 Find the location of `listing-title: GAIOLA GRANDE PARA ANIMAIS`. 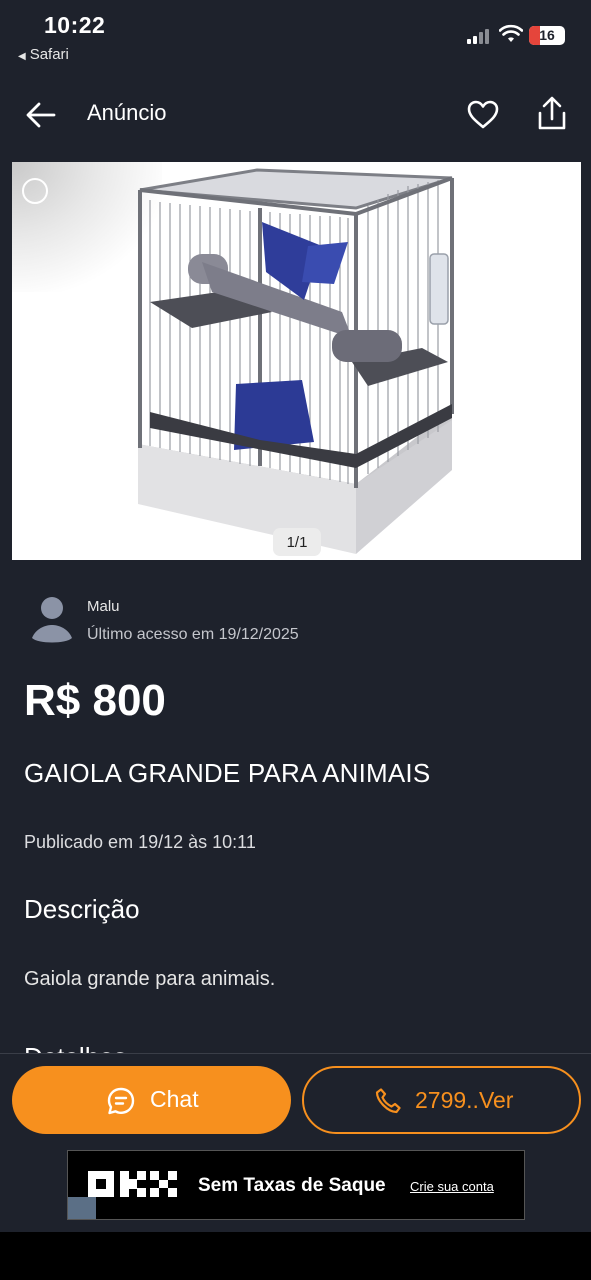

listing-title: GAIOLA GRANDE PARA ANIMAIS is located at coordinates (227, 773).